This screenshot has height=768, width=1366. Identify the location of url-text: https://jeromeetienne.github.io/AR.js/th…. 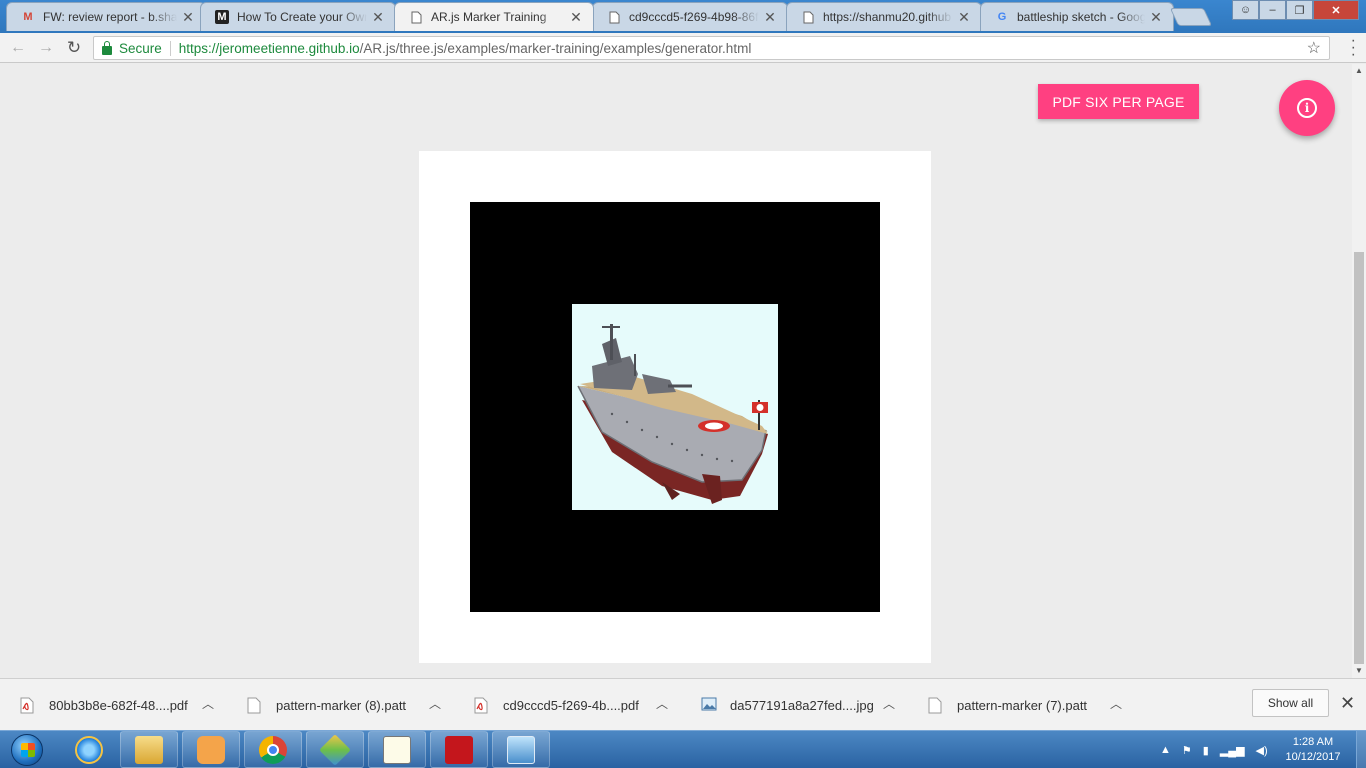
(465, 48).